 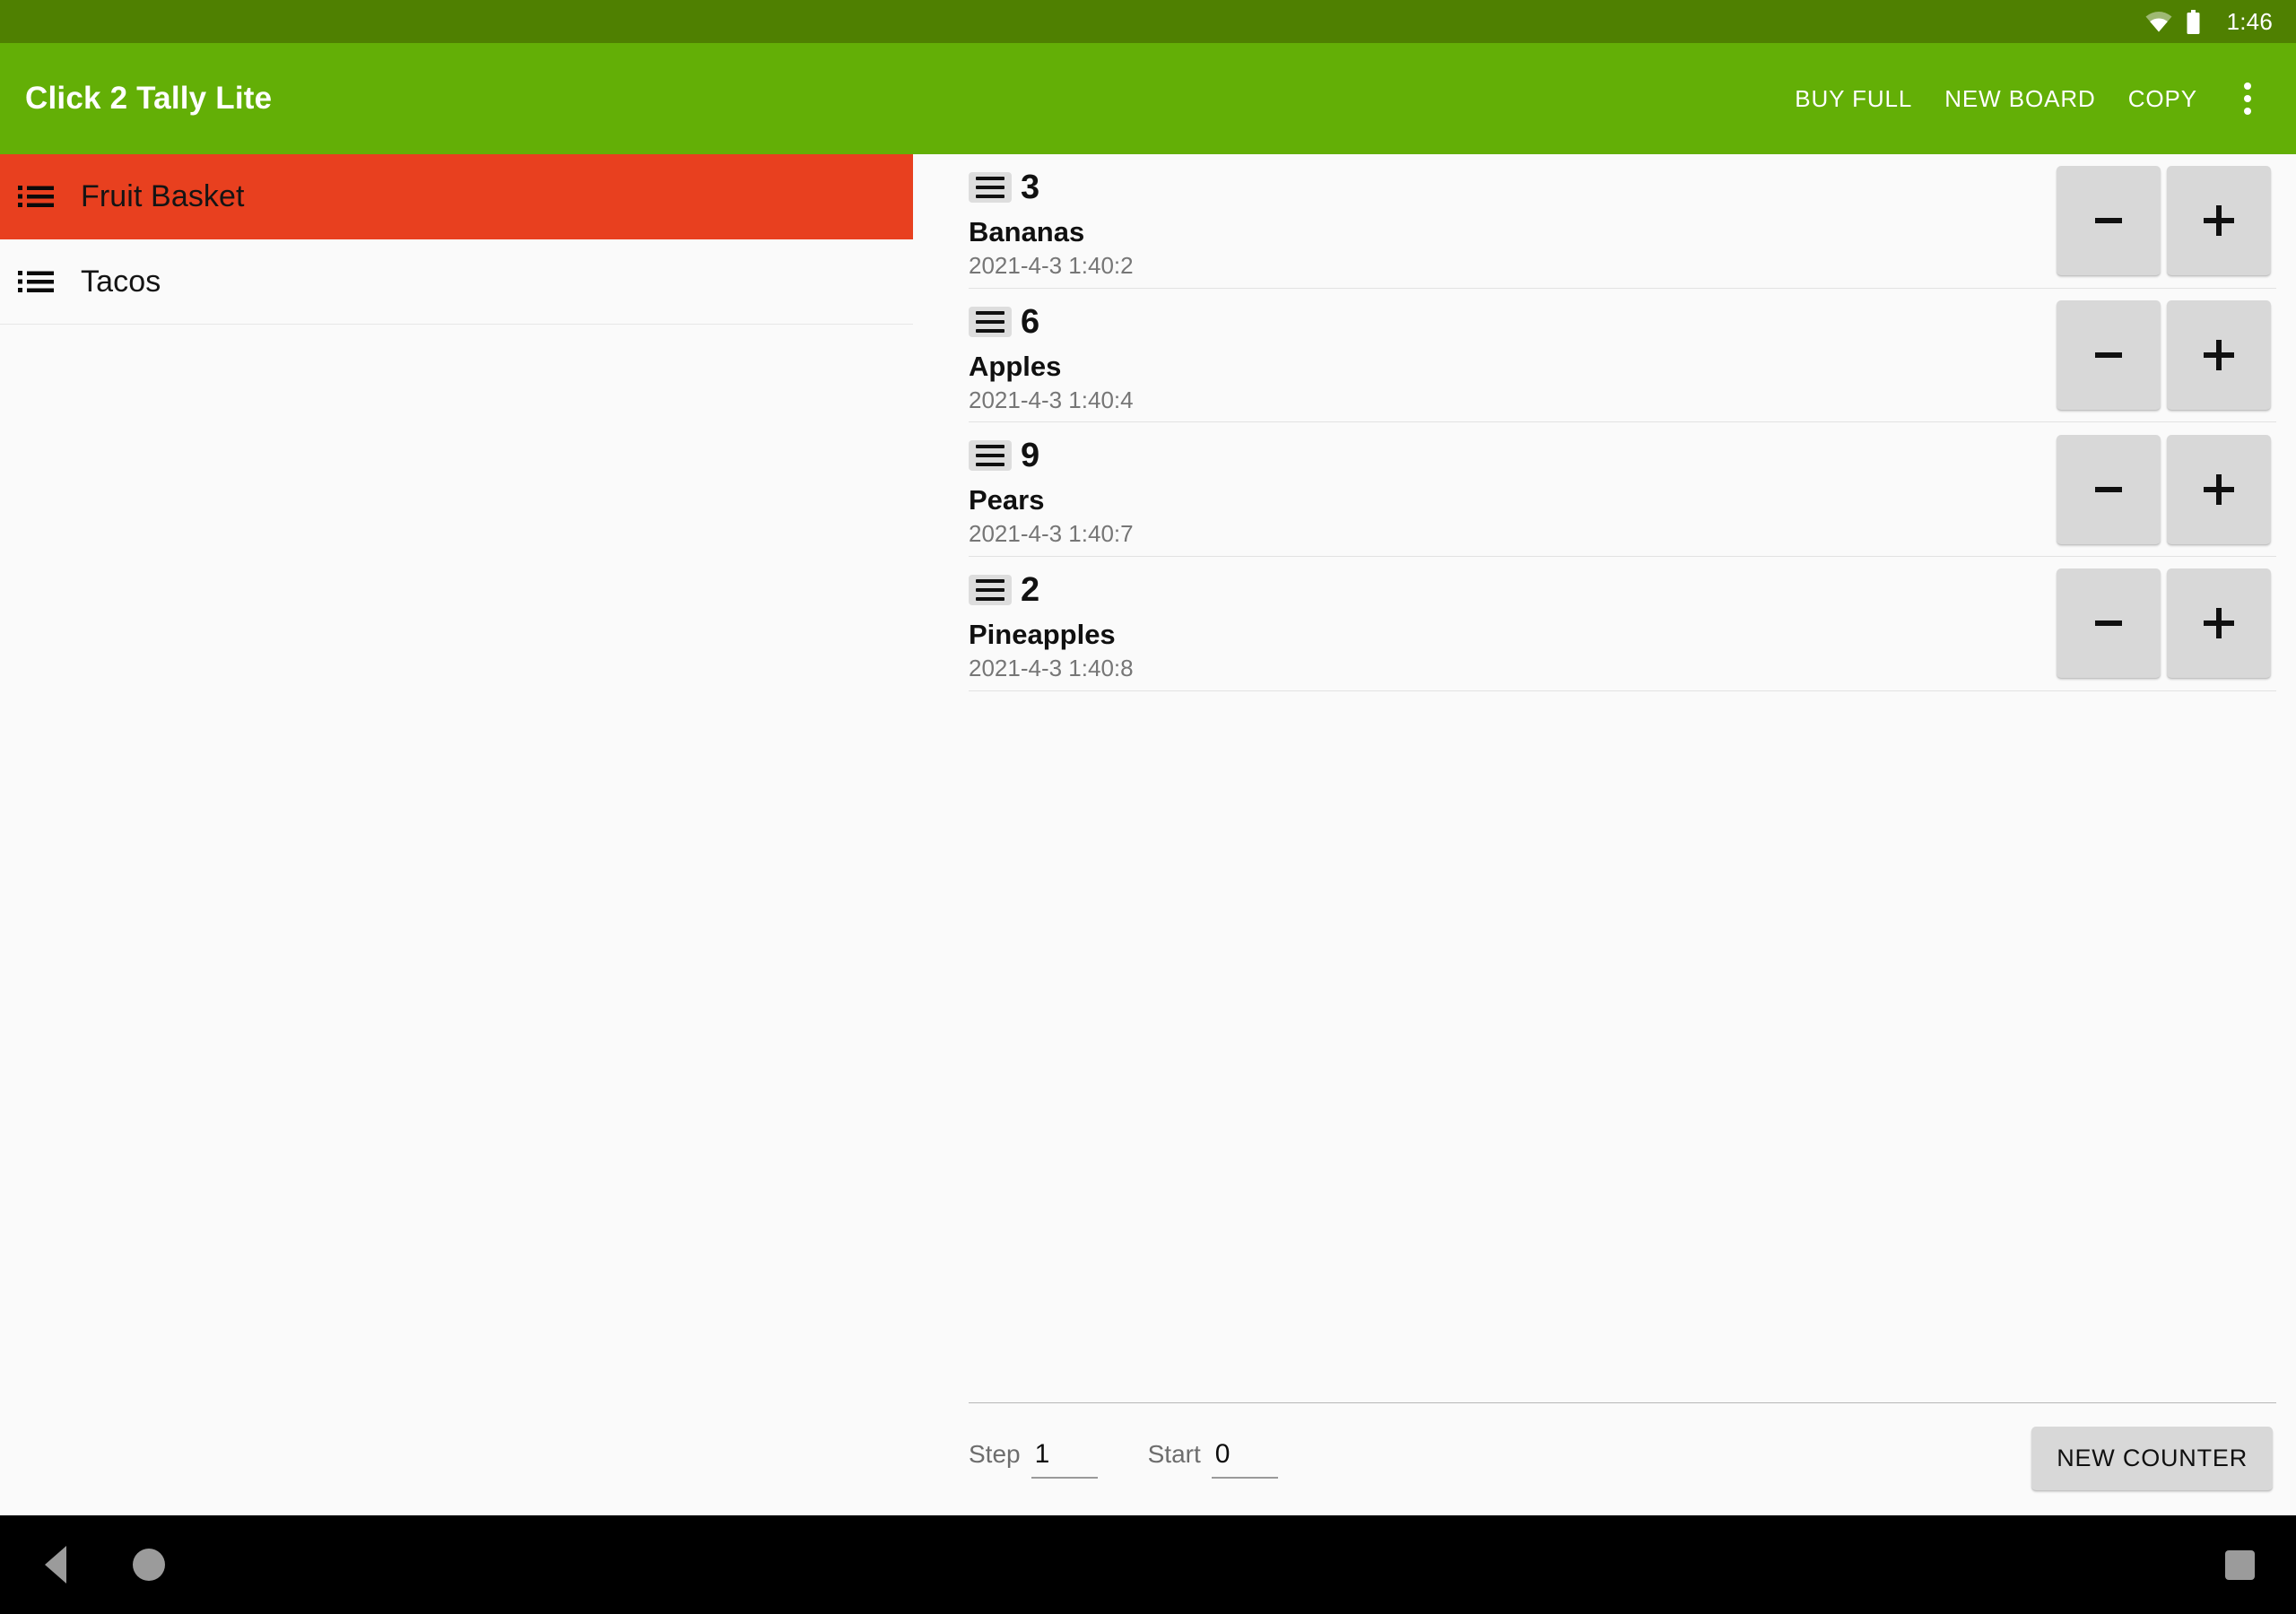 What do you see at coordinates (1853, 99) in the screenshot?
I see `buy-full-button: BUY FULL` at bounding box center [1853, 99].